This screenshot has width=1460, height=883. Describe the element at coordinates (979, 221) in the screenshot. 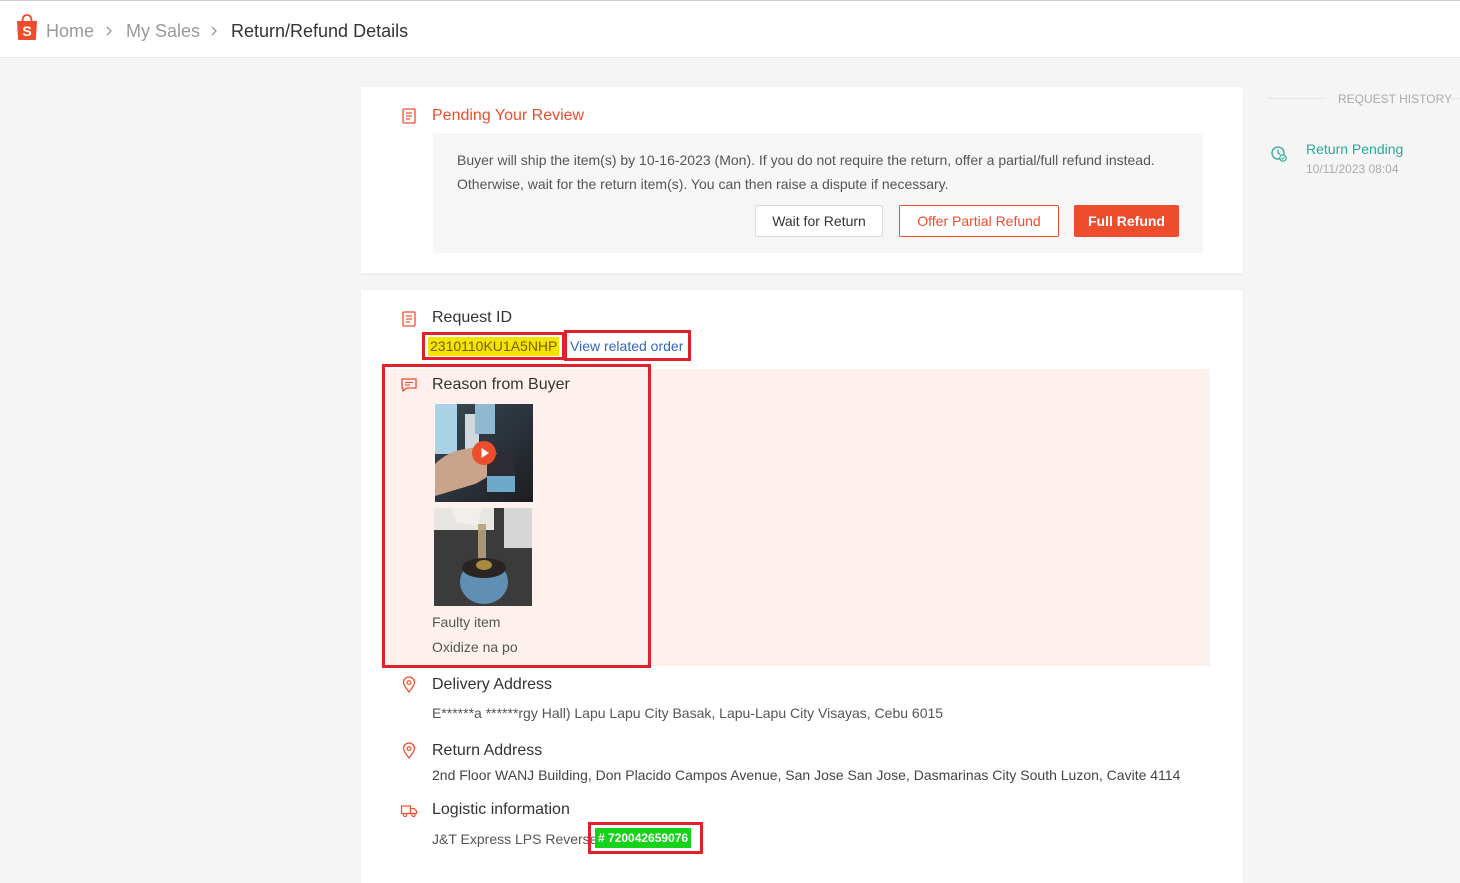

I see `offer-partial-refund-button: Offer Partial Refund` at that location.